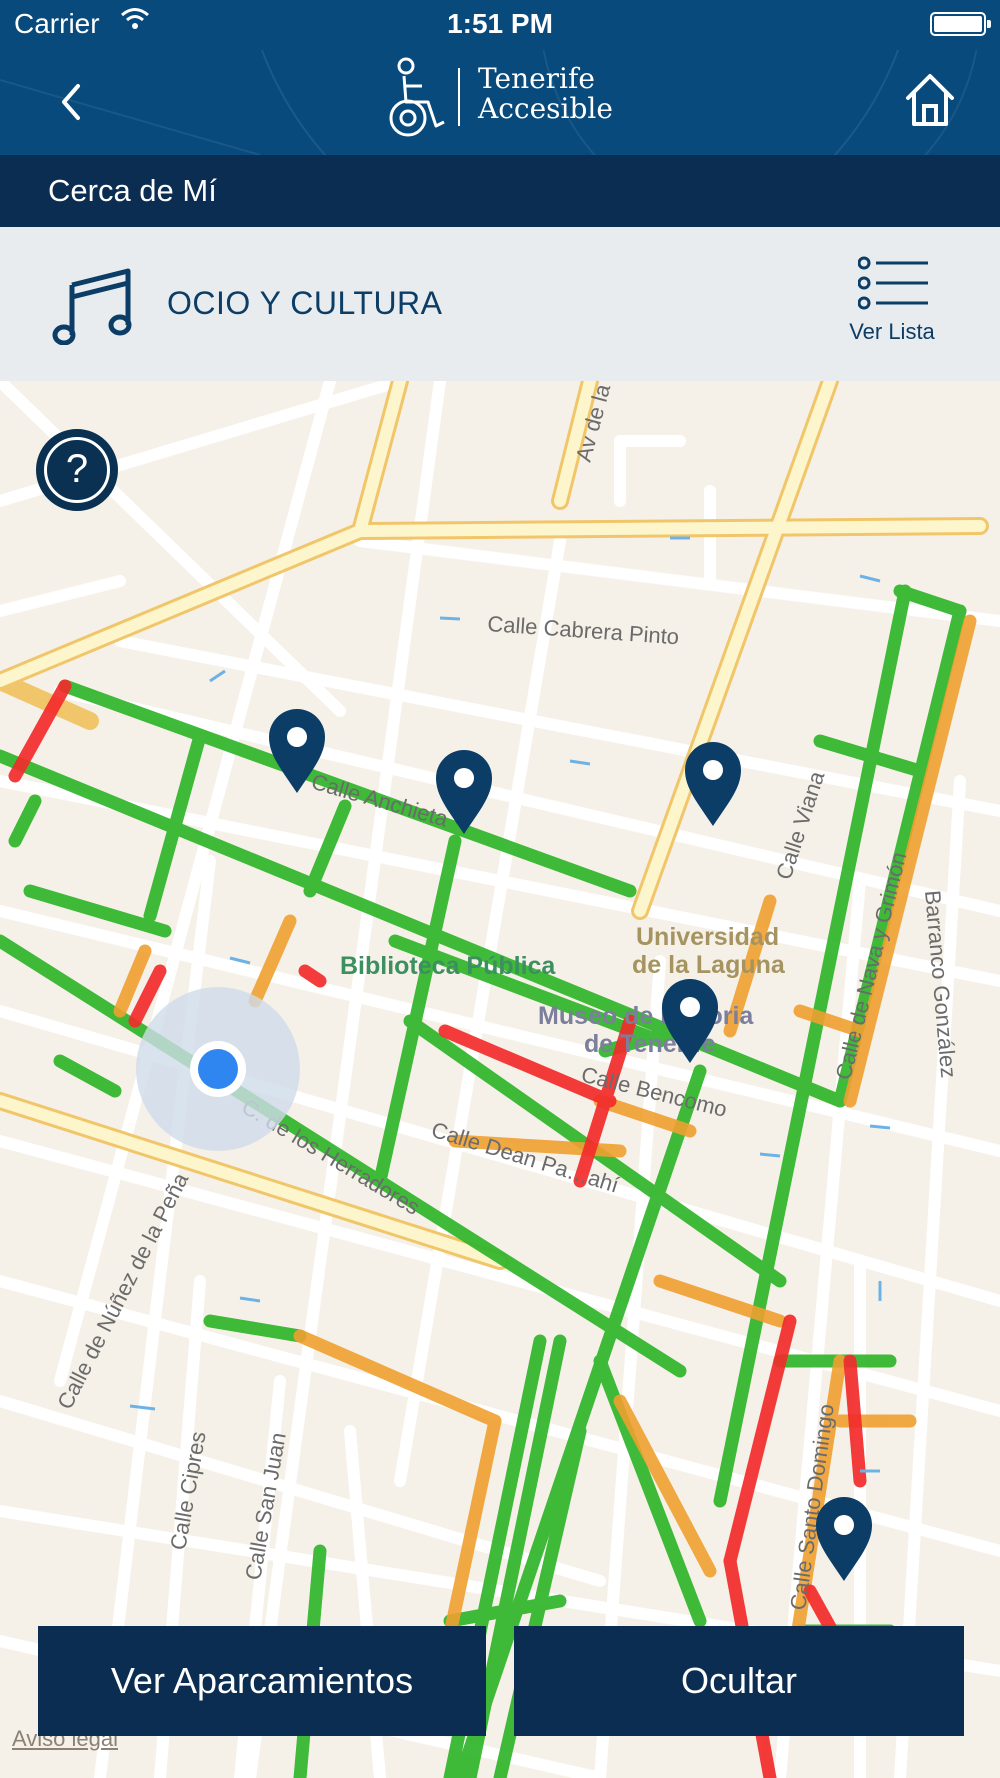 This screenshot has width=1000, height=1778. Describe the element at coordinates (545, 108) in the screenshot. I see `logo-line-2: Accesible` at that location.